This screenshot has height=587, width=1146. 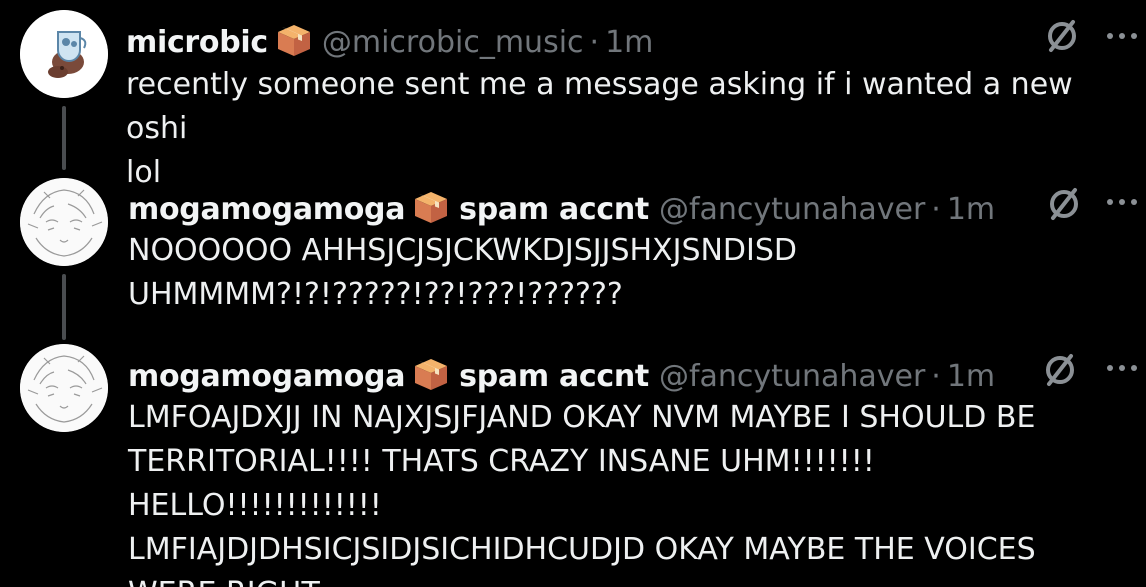 What do you see at coordinates (197, 43) in the screenshot?
I see `display-name: microbic` at bounding box center [197, 43].